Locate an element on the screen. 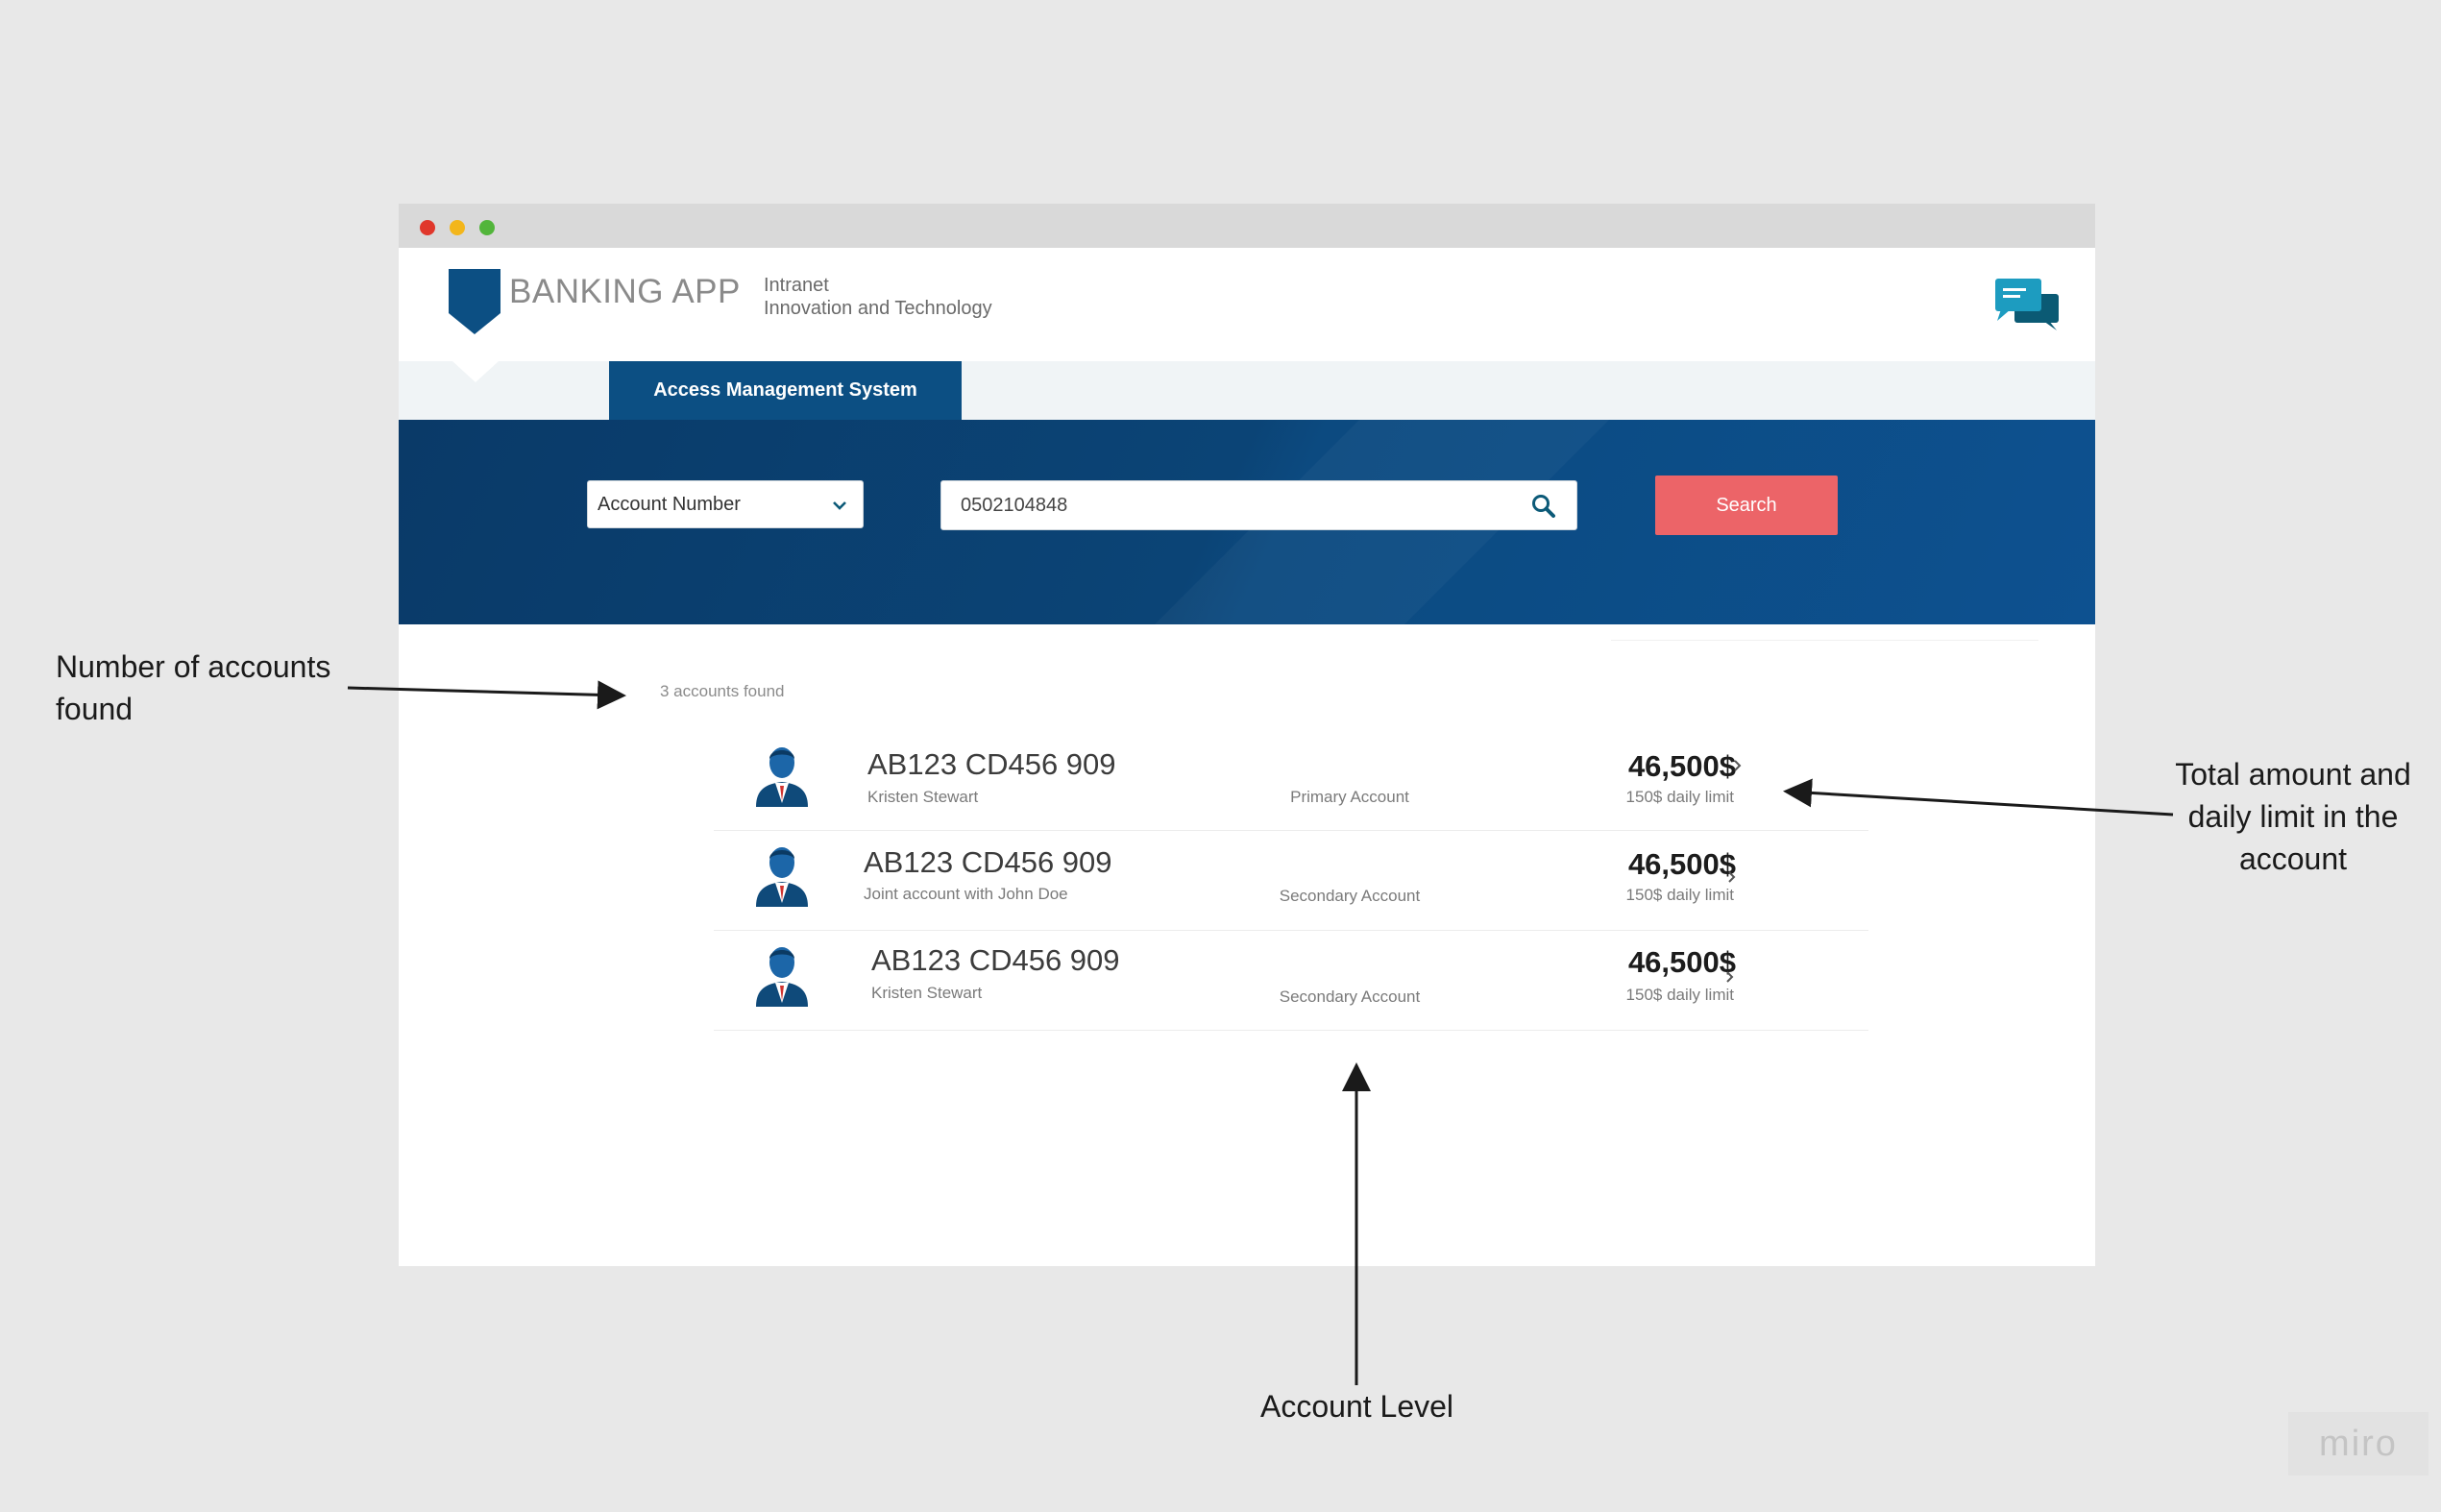  search-field is located at coordinates (1258, 505).